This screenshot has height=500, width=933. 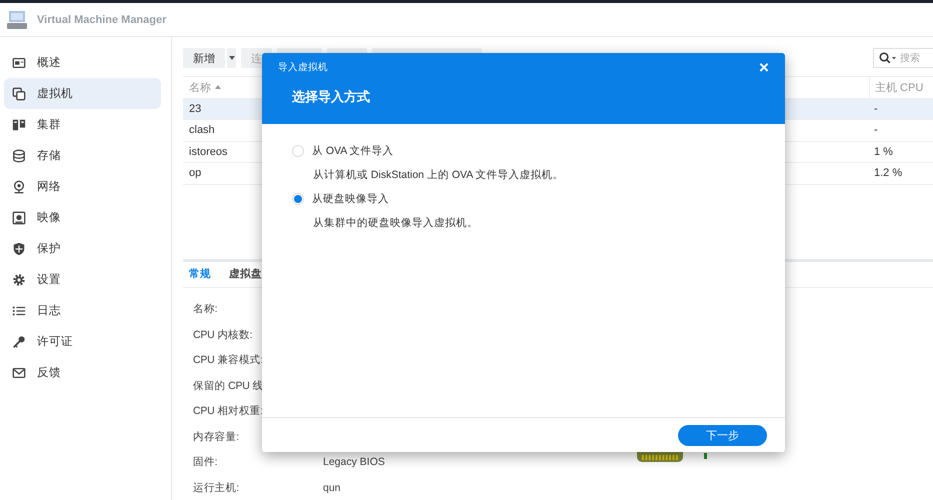 What do you see at coordinates (353, 151) in the screenshot?
I see `option-label: 从 OVA 文件导入` at bounding box center [353, 151].